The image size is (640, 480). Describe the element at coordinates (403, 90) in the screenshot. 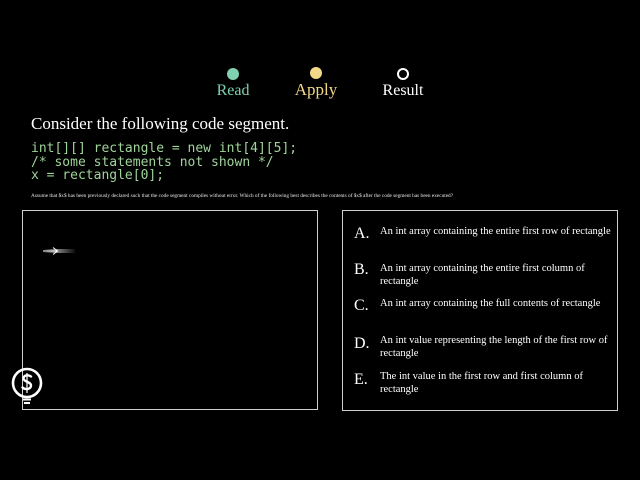

I see `step-result-label: Result` at that location.